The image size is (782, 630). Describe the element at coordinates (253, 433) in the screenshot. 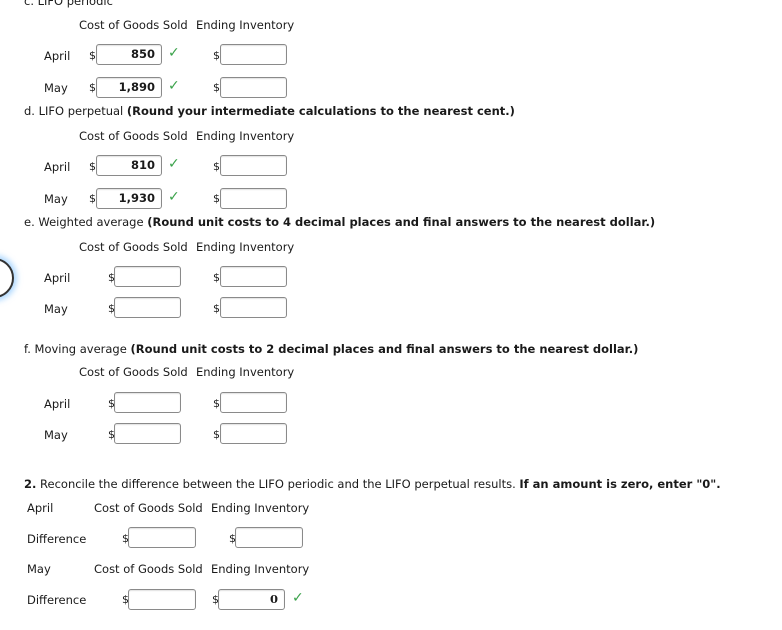

I see `f-may-ending-inventory-input` at that location.